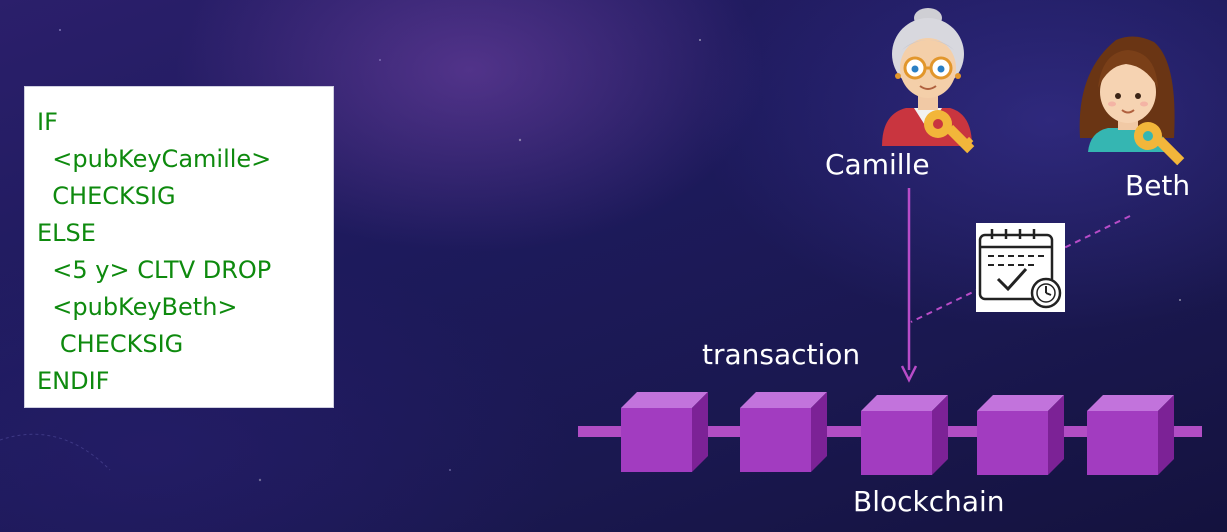  I want to click on beth-name-label: Beth, so click(1158, 185).